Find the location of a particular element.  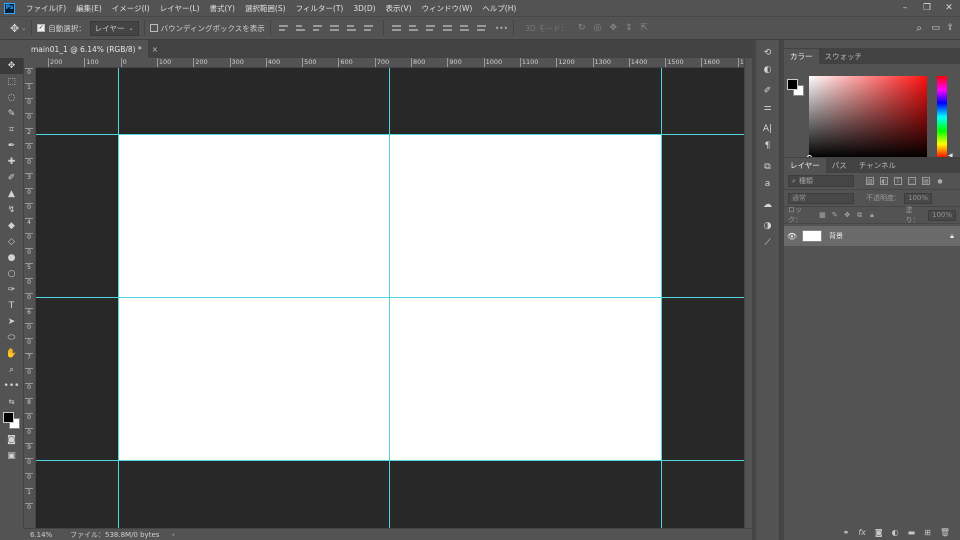

distribute-left-icon is located at coordinates (448, 28).